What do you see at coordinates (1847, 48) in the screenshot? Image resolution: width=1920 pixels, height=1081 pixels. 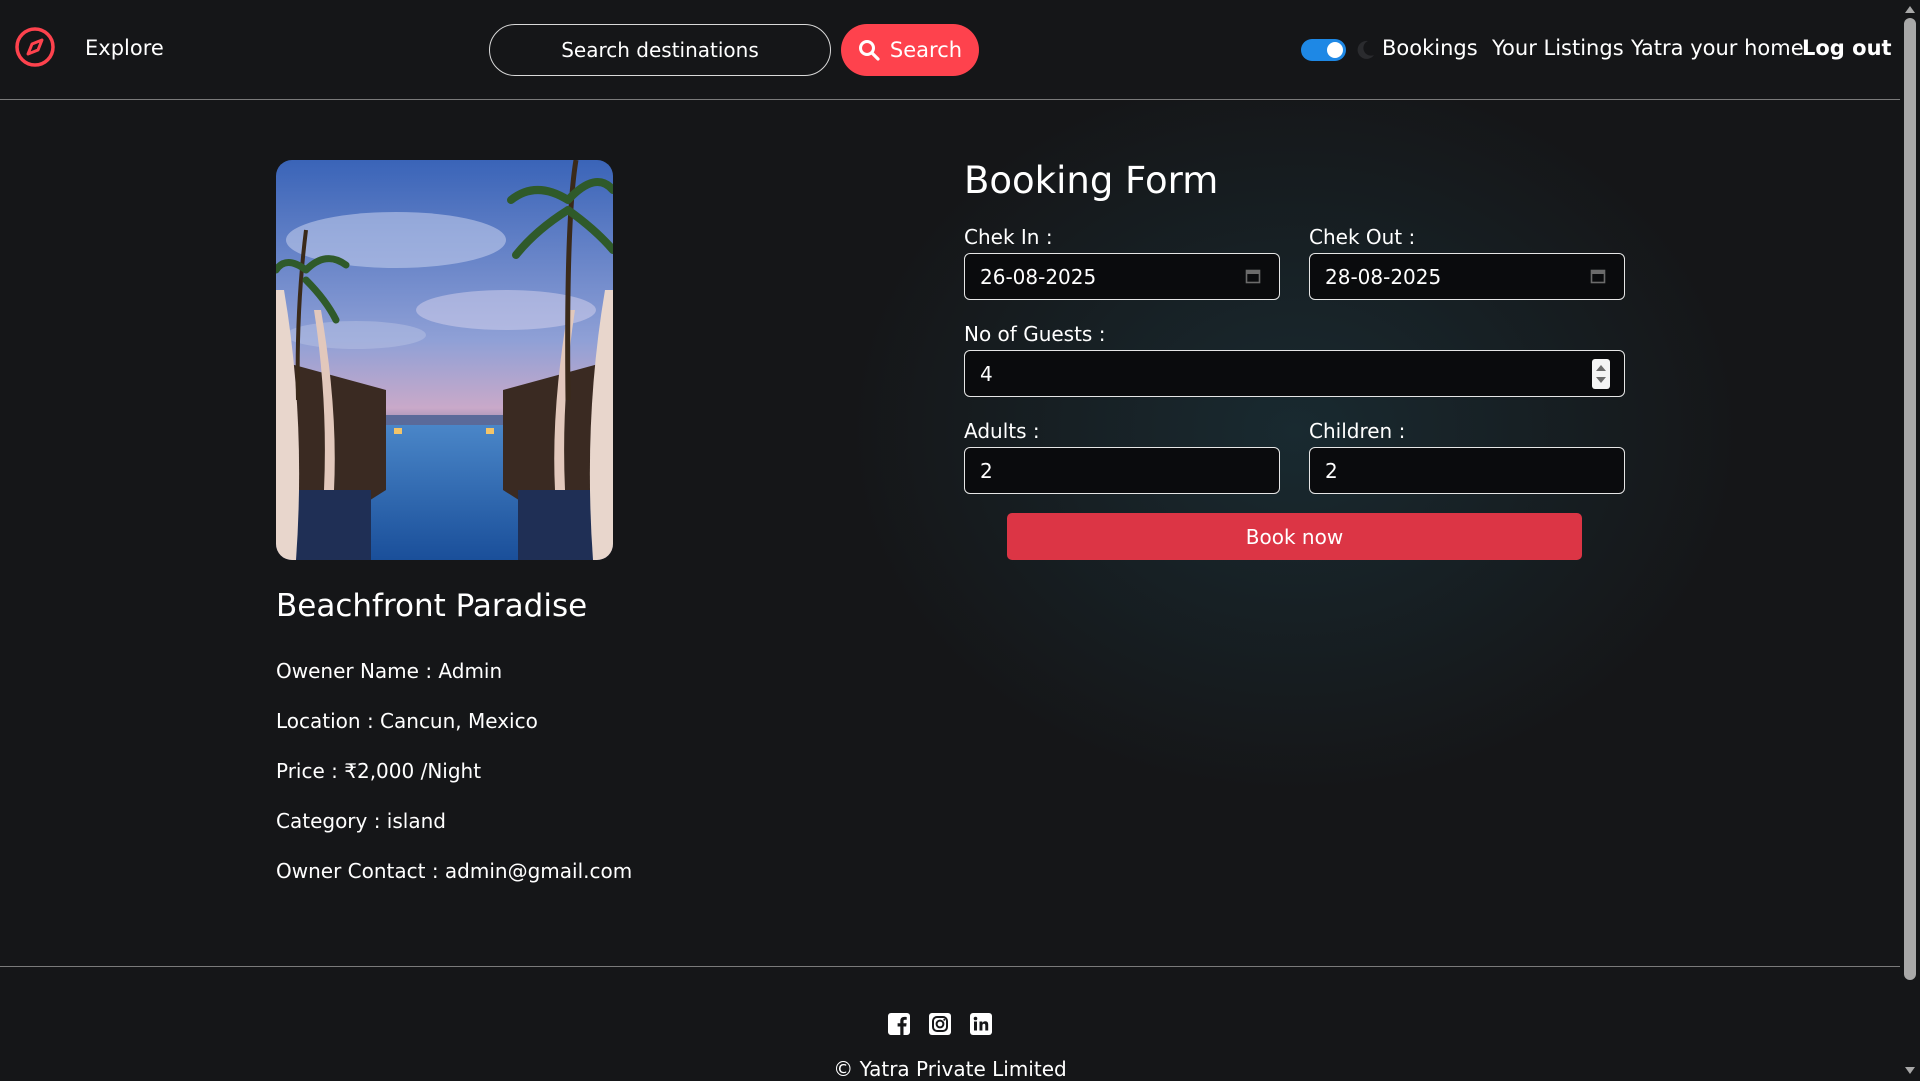 I see `nav-logout-link: Log out` at bounding box center [1847, 48].